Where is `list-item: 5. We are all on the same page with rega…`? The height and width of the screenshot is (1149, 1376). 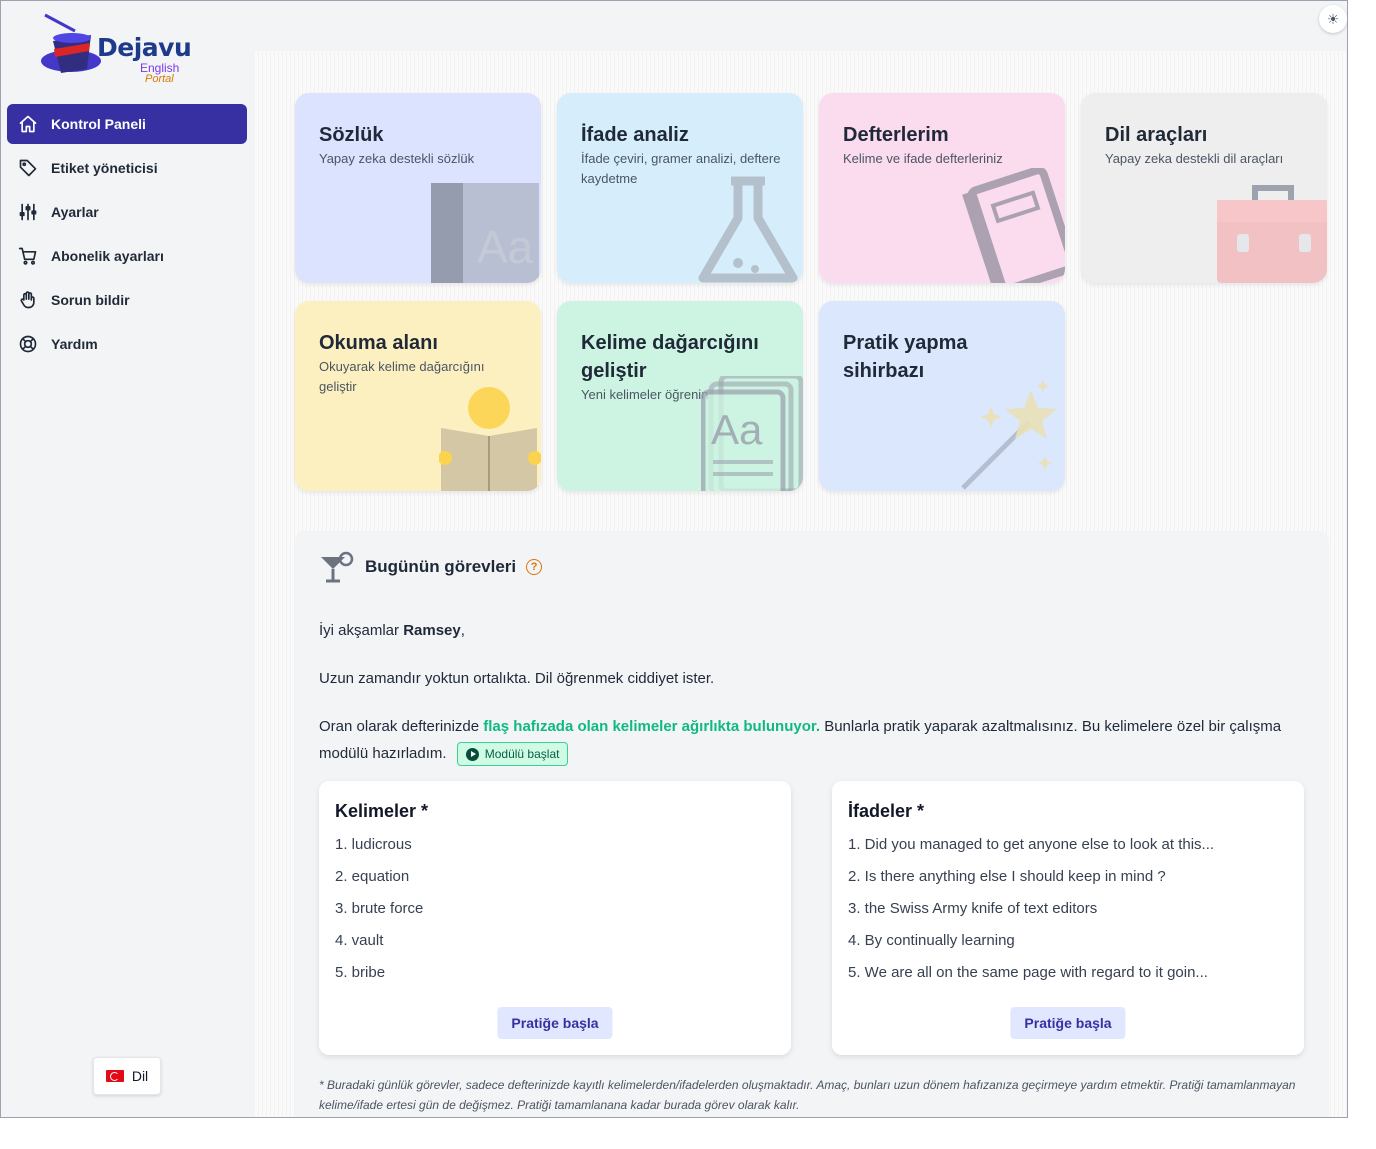
list-item: 5. We are all on the same page with rega… is located at coordinates (1028, 972).